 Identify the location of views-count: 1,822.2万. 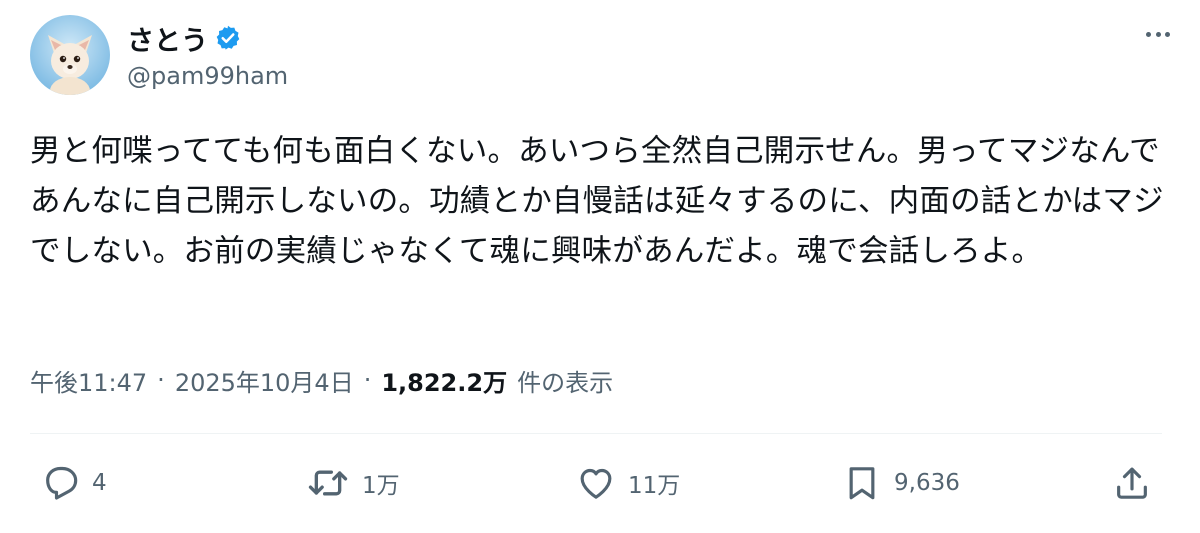
(444, 380).